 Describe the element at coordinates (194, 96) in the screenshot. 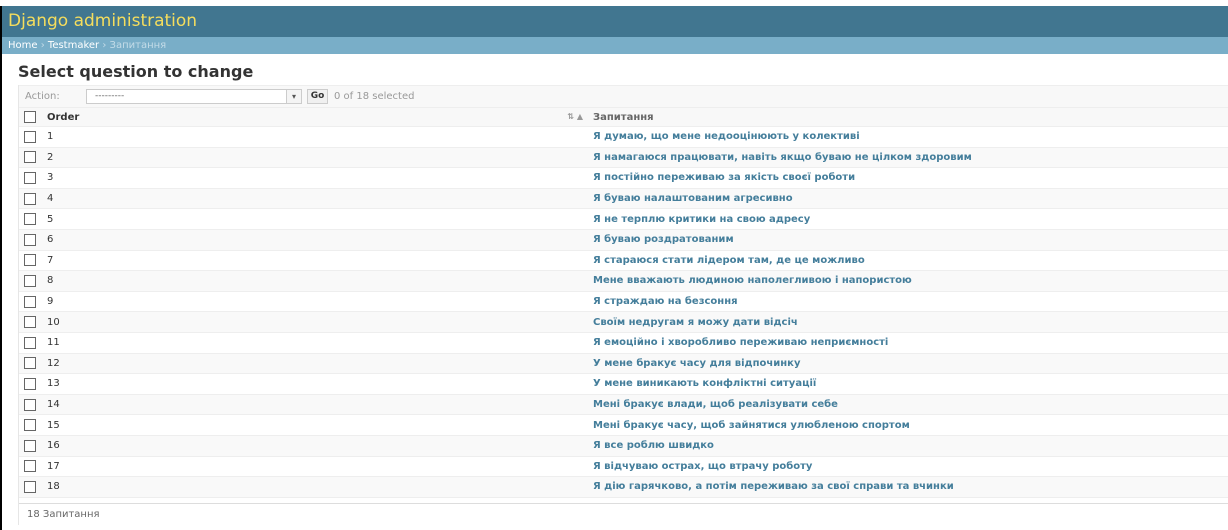

I see `action-select: --------- ▾` at that location.